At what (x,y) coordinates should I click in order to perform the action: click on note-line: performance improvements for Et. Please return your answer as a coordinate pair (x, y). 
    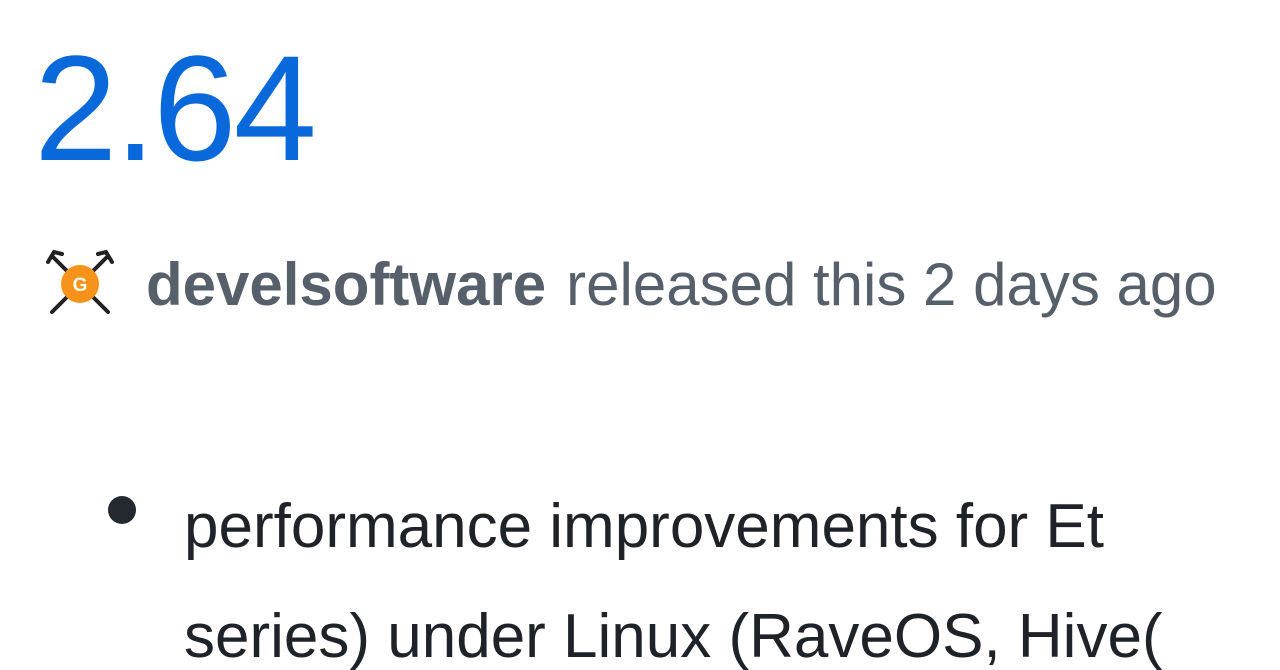
    Looking at the image, I should click on (644, 526).